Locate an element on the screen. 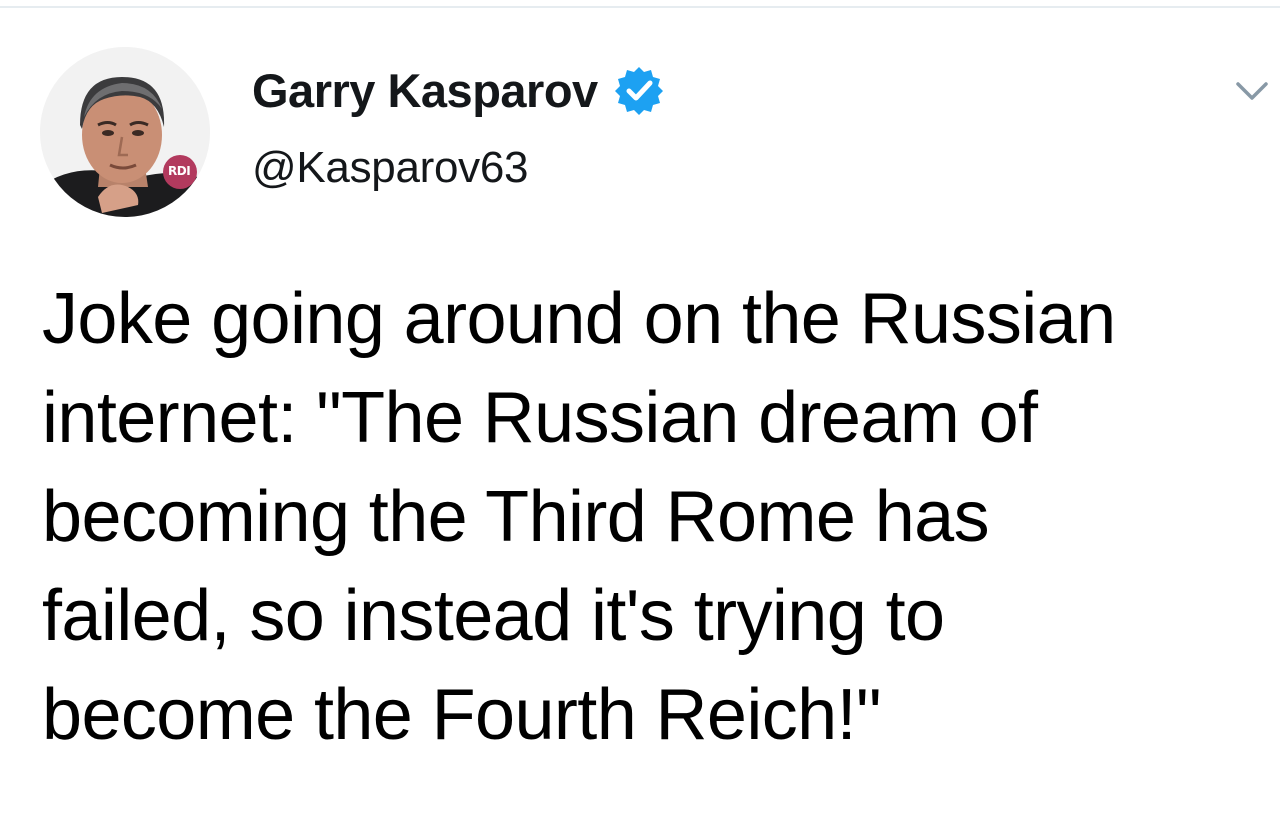 The height and width of the screenshot is (830, 1280). display-name: Garry Kasparov is located at coordinates (425, 90).